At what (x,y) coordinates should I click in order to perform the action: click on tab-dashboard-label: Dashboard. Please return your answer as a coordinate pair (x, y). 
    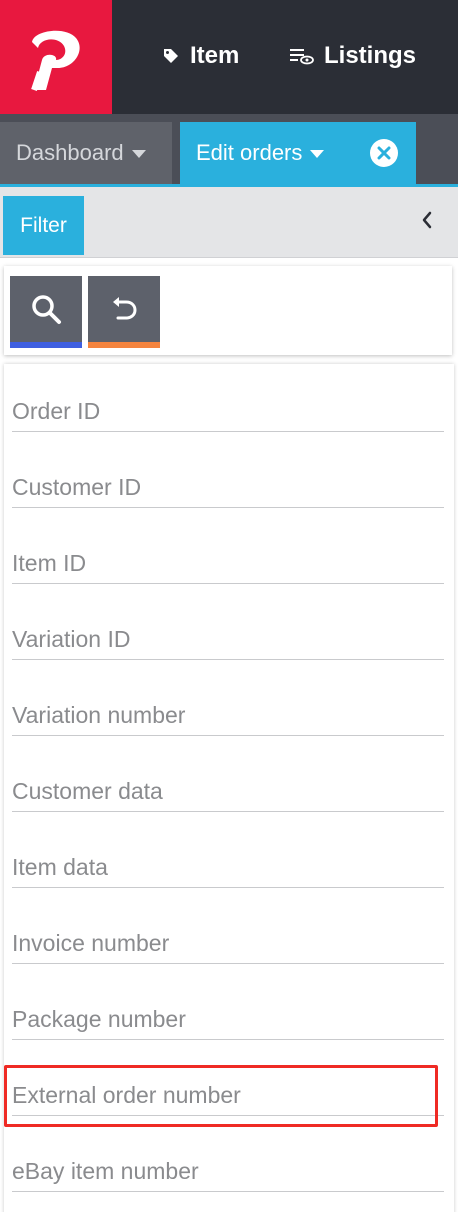
    Looking at the image, I should click on (70, 152).